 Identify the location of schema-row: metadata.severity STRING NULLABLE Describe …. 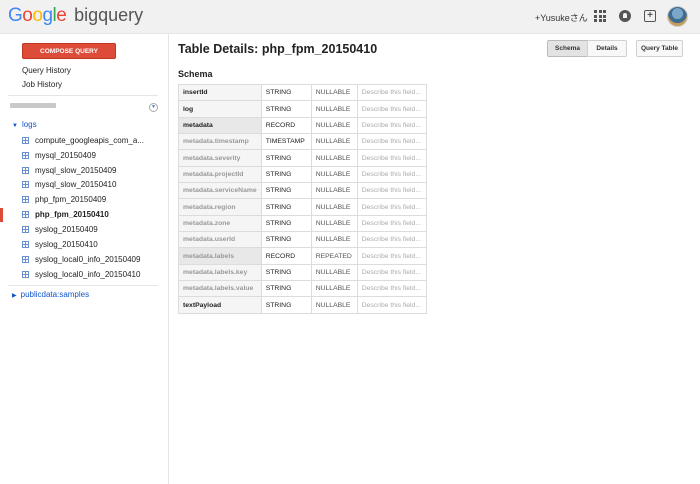
(302, 158).